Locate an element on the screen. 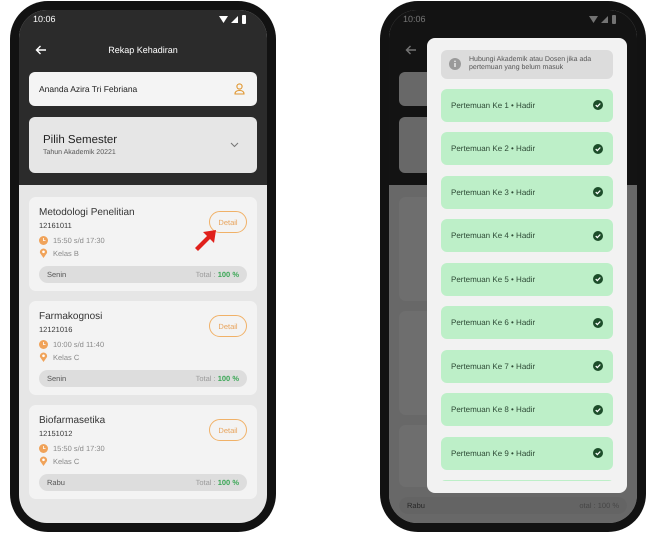  meeting-label: Pertemuan Ke 3 • Hadir is located at coordinates (493, 192).